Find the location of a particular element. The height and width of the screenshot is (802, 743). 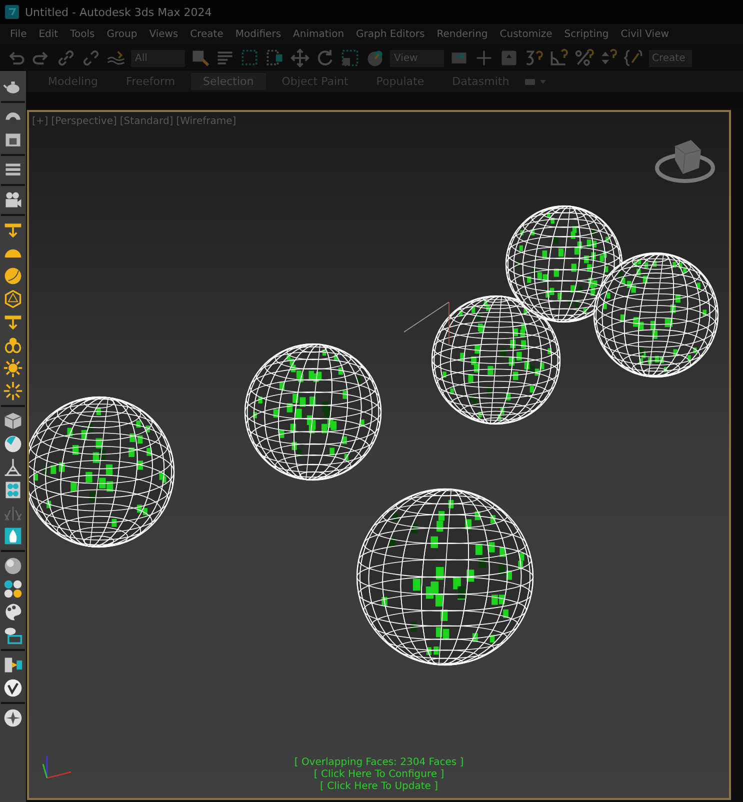

ball-icon is located at coordinates (13, 276).